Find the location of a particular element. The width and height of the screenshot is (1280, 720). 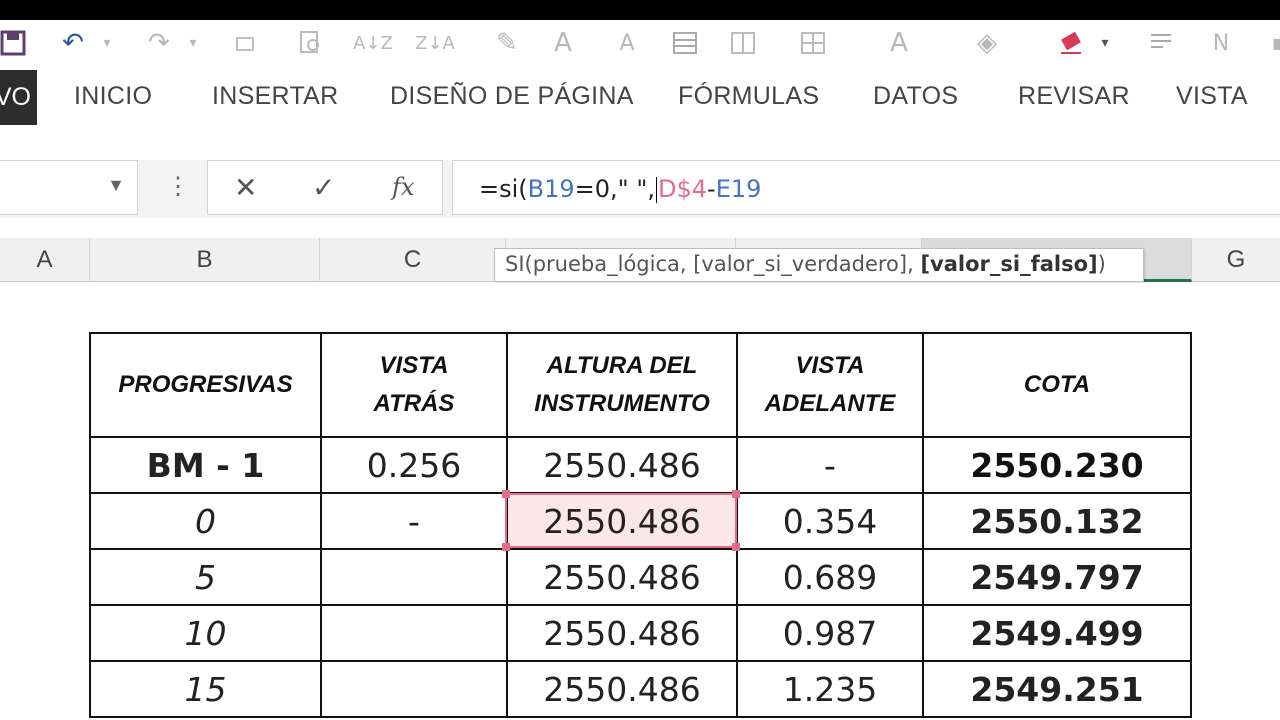

insert-function-icon: fx is located at coordinates (403, 187).